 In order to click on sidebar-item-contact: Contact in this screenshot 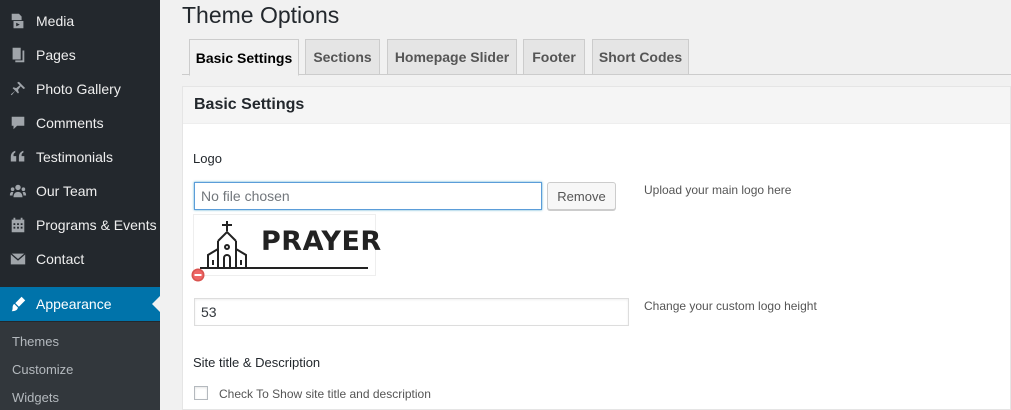, I will do `click(80, 259)`.